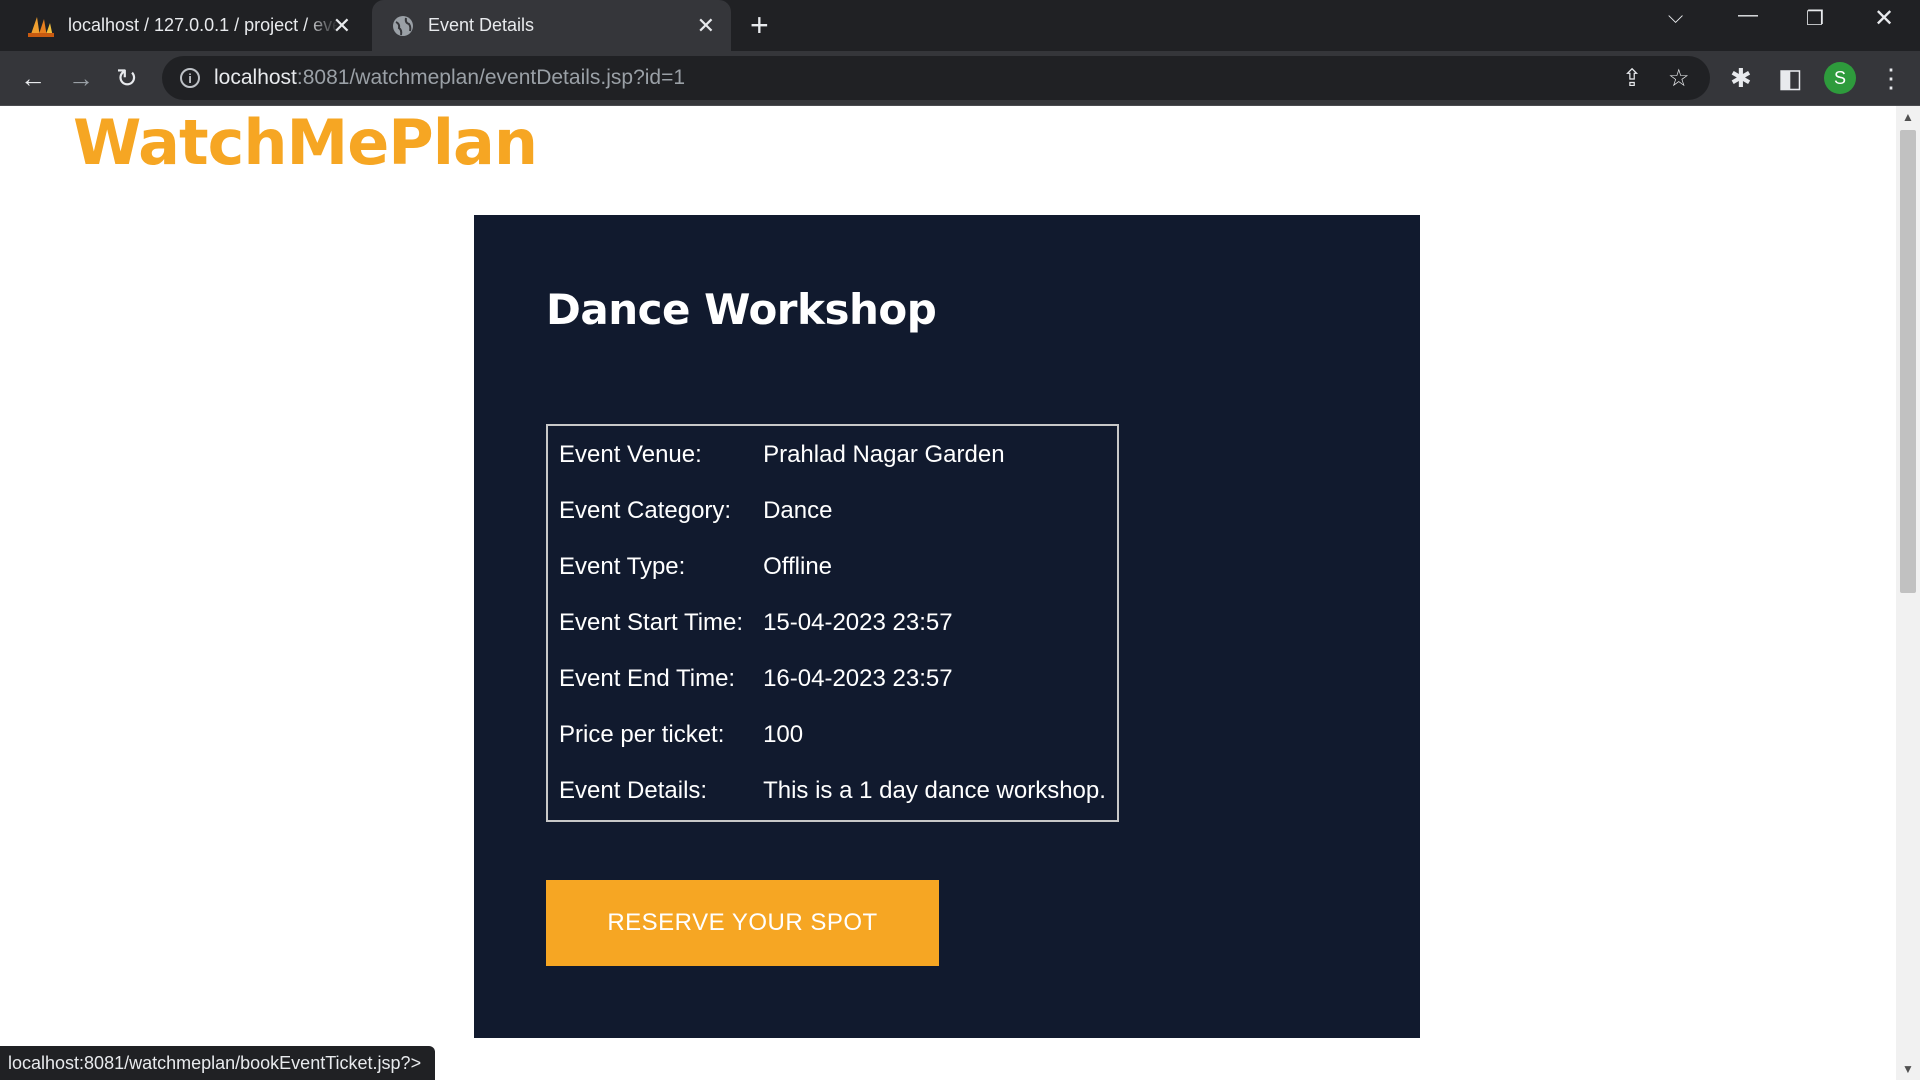  Describe the element at coordinates (832, 735) in the screenshot. I see `table-row: Price per ticket: 100` at that location.